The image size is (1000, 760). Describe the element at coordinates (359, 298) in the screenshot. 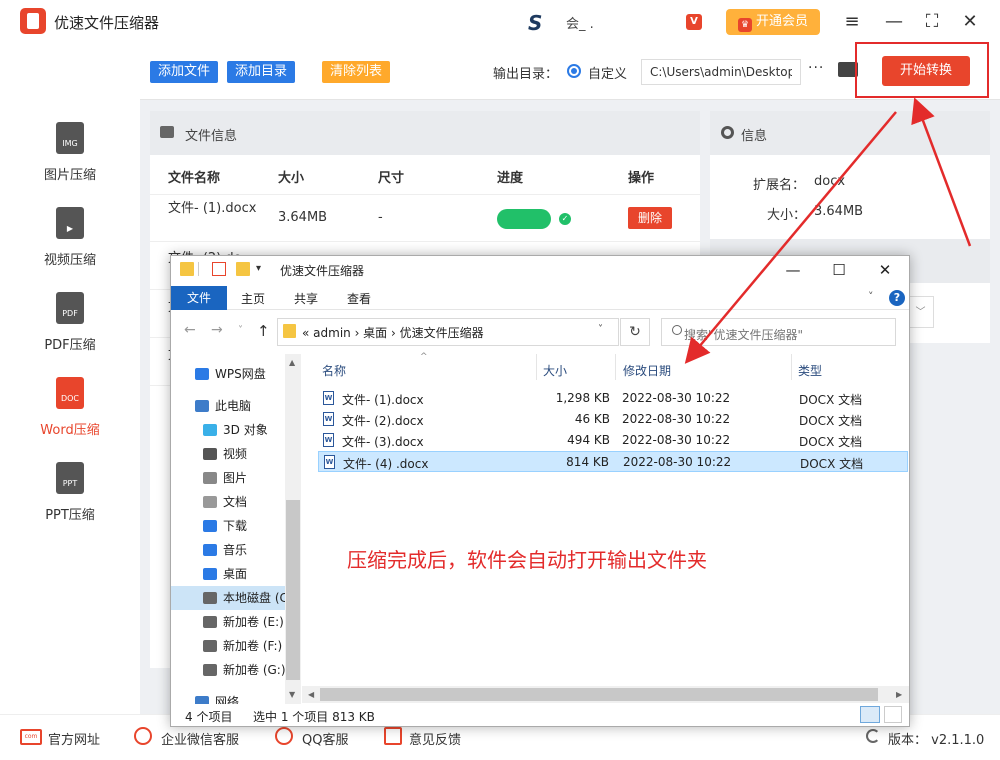

I see `tab-view: 查看` at that location.